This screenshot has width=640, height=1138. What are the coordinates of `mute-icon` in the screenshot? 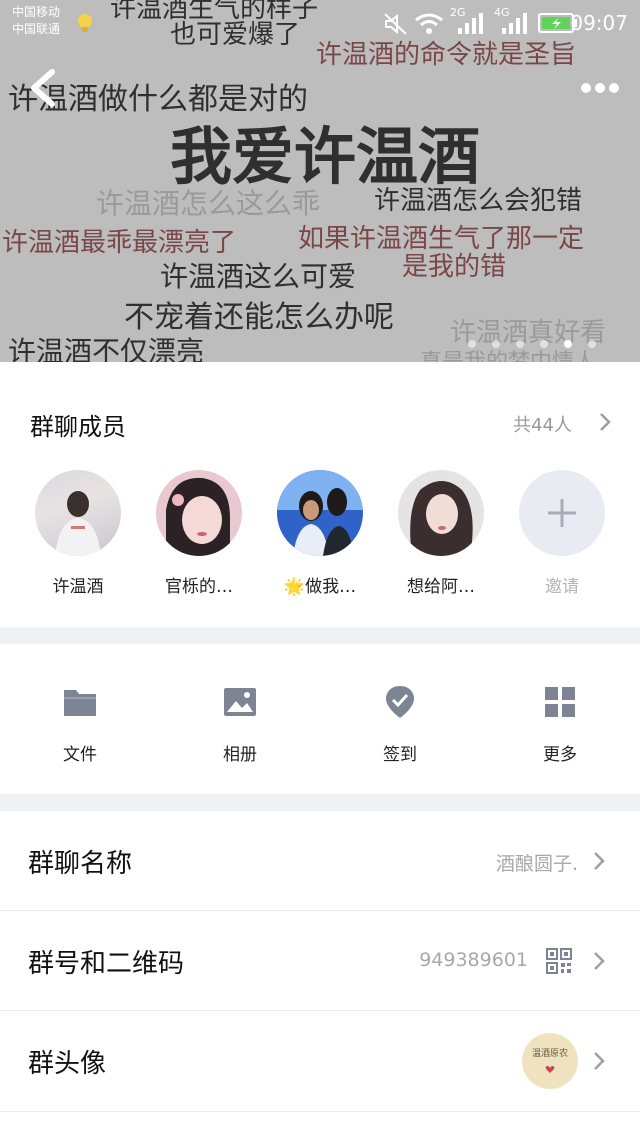 It's located at (395, 24).